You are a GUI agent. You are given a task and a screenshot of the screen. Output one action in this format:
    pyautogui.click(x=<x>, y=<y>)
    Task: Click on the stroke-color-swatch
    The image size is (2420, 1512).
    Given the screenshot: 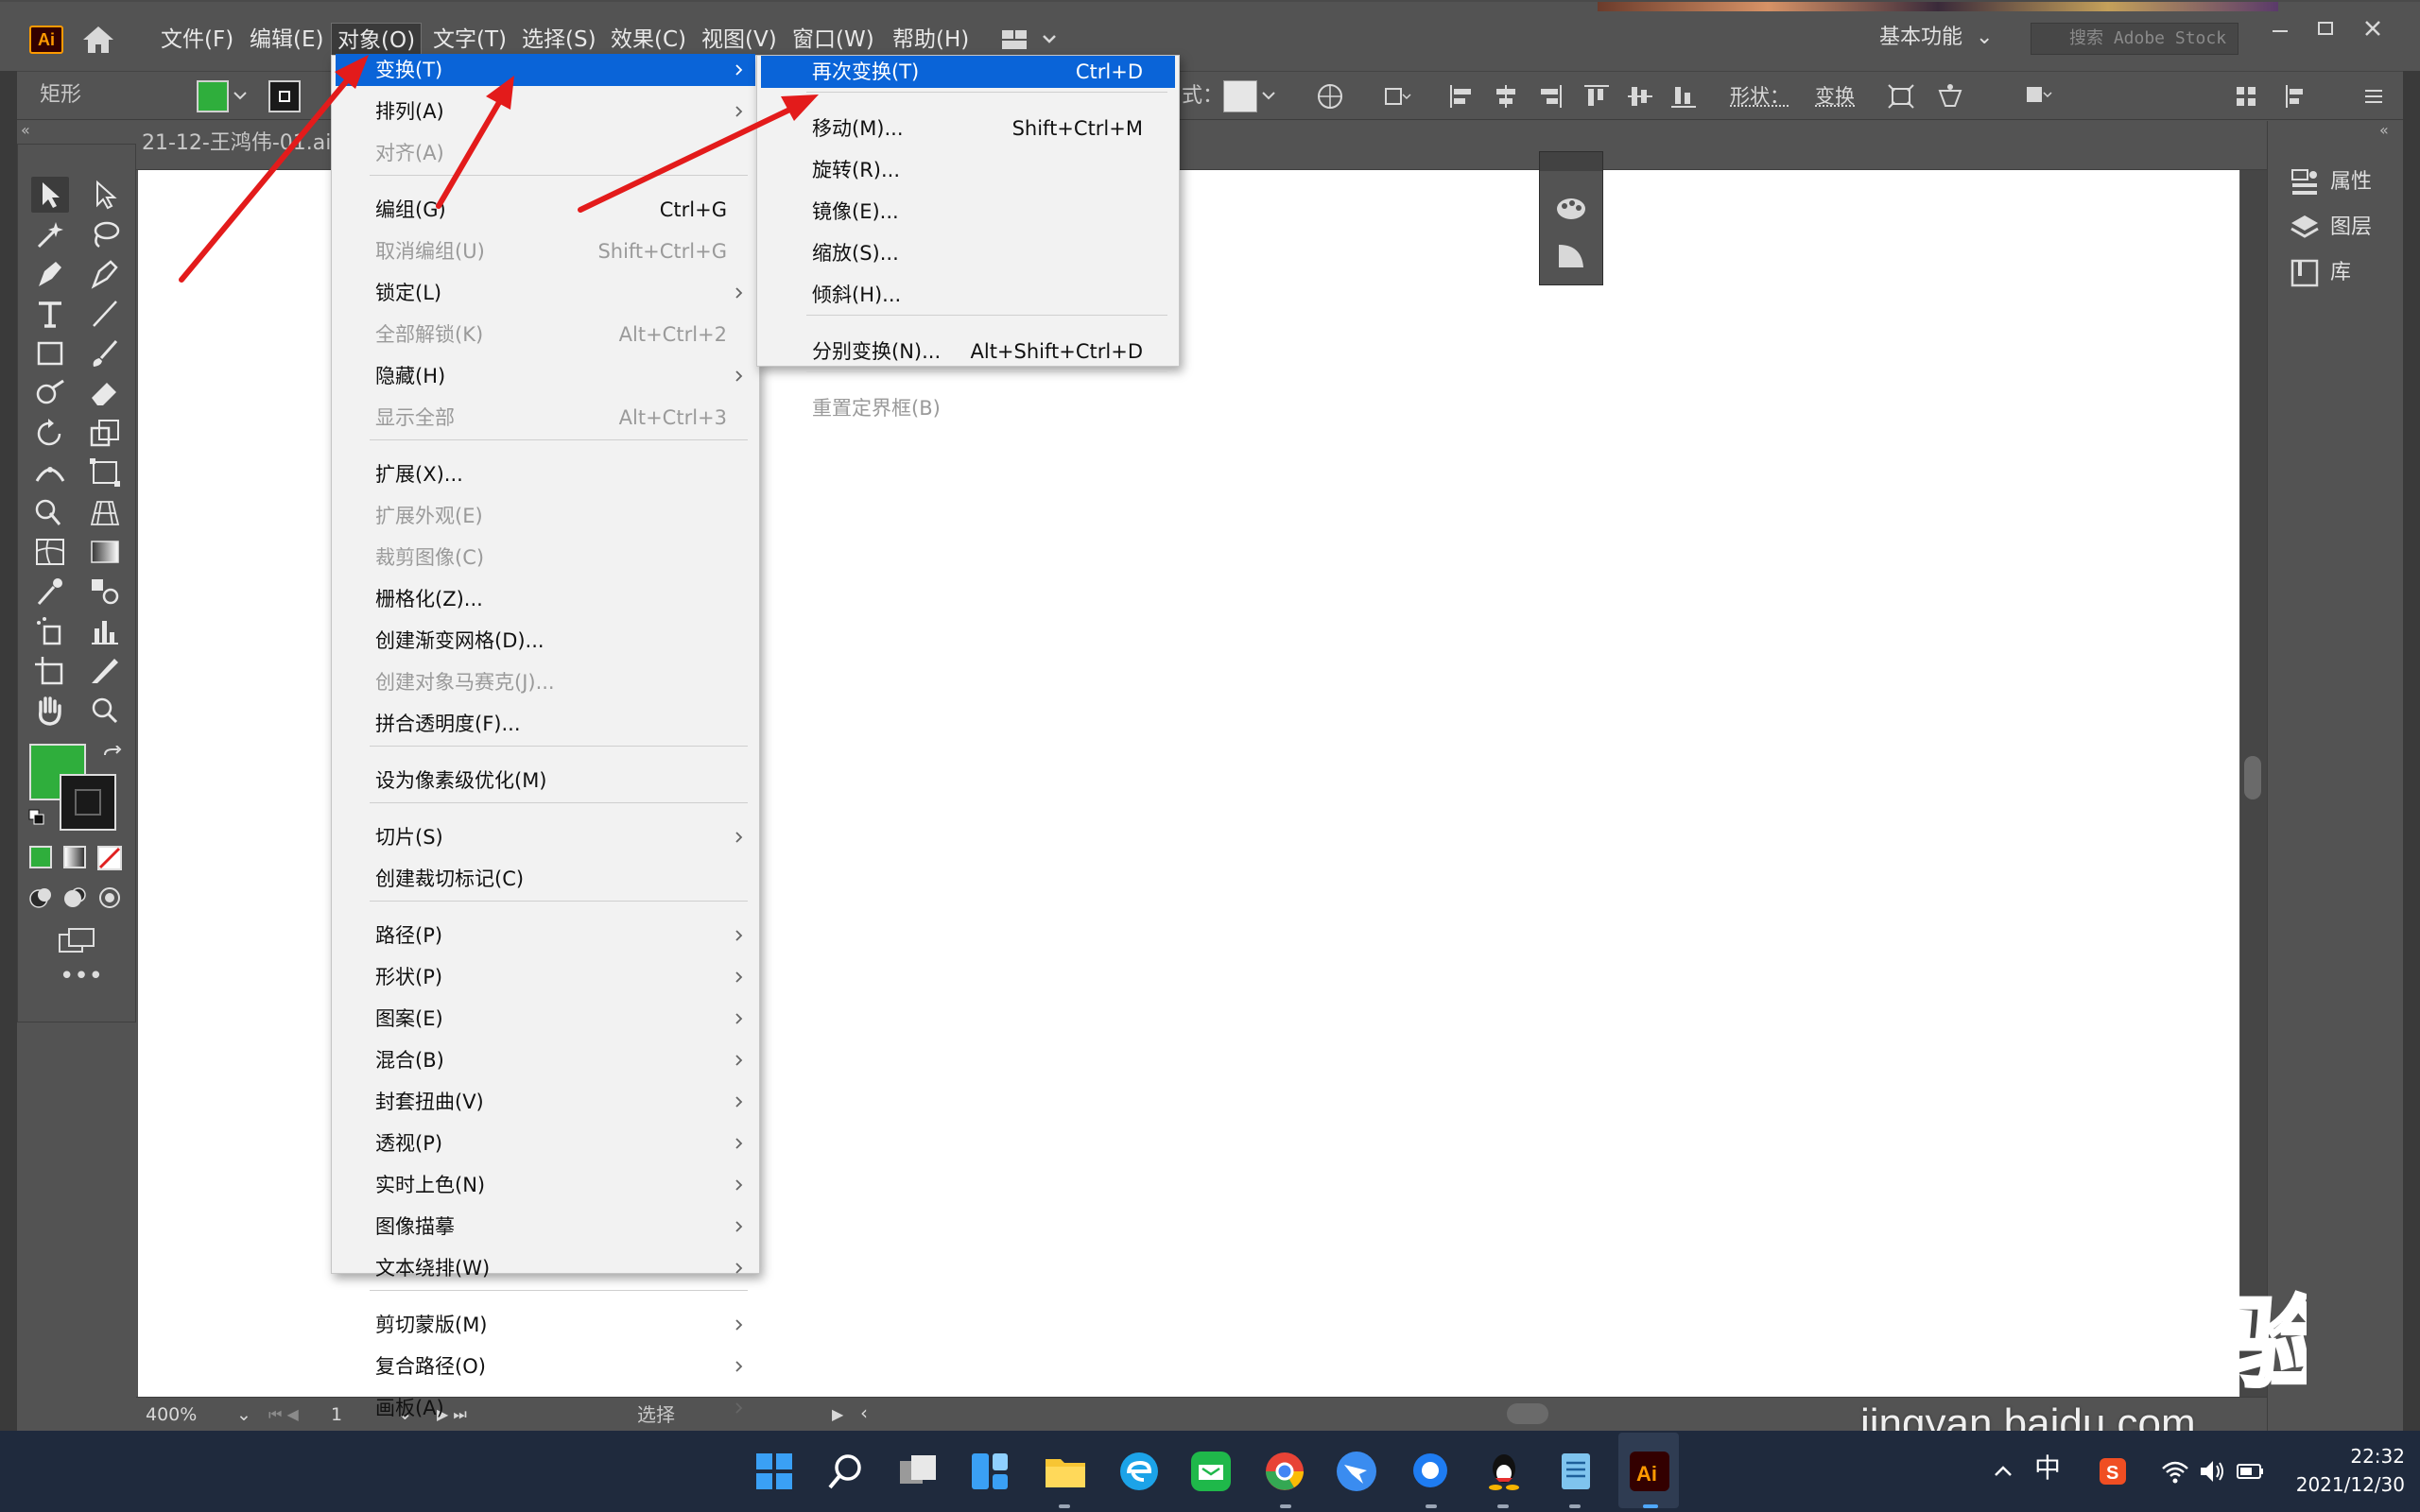 What is the action you would take?
    pyautogui.click(x=284, y=96)
    